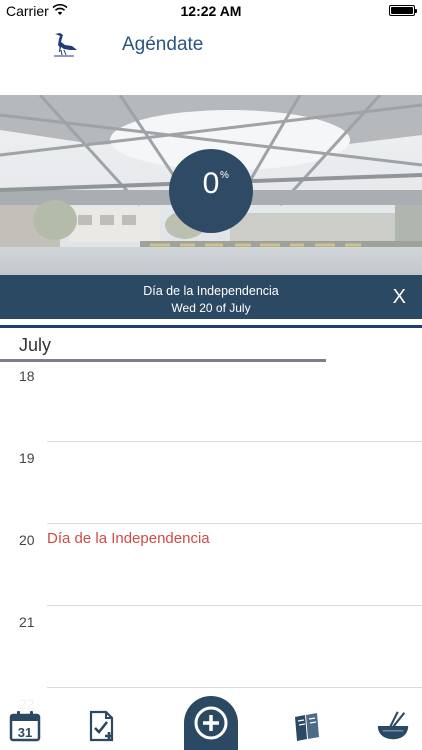 The height and width of the screenshot is (750, 422). Describe the element at coordinates (65, 45) in the screenshot. I see `heron-logo-icon` at that location.